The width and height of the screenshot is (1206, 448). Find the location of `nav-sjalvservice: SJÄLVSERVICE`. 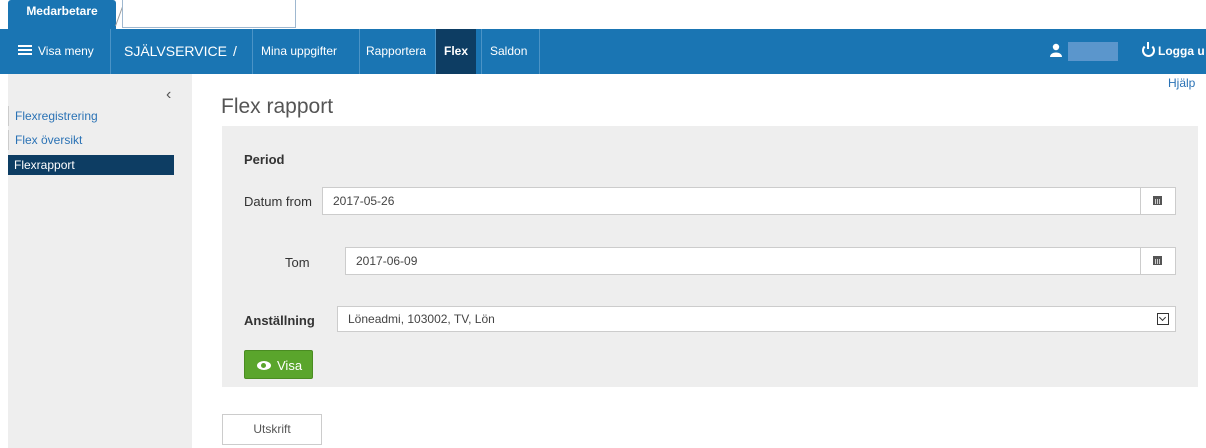

nav-sjalvservice: SJÄLVSERVICE is located at coordinates (175, 51).